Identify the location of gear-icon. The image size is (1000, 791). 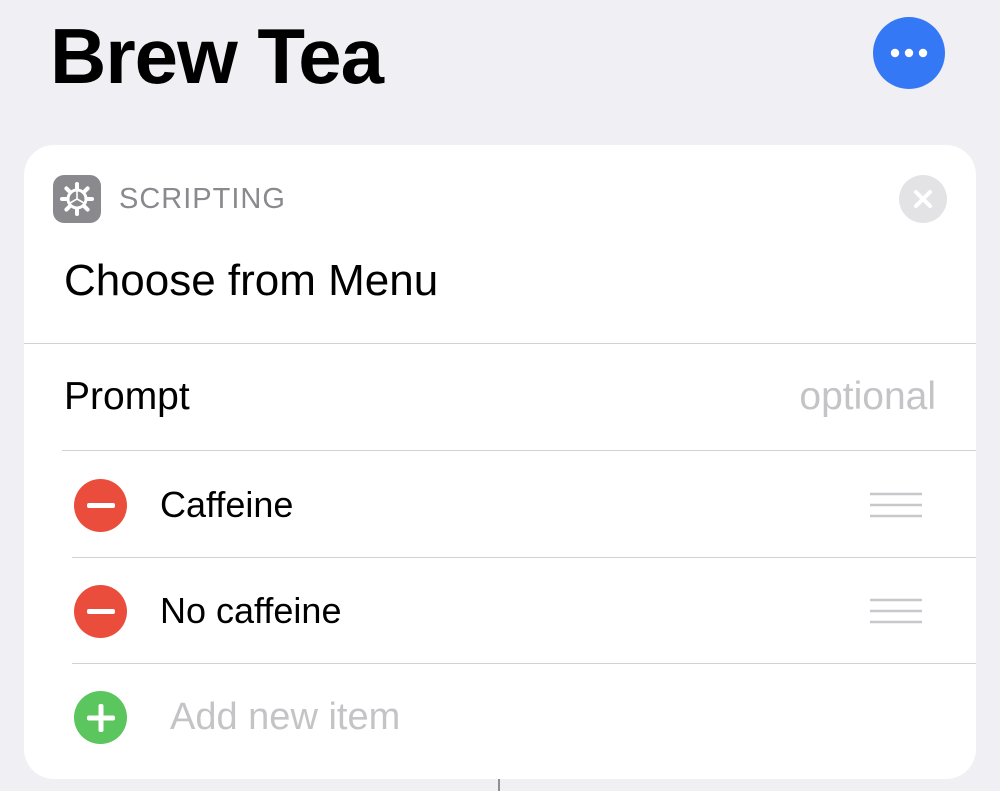
(77, 199).